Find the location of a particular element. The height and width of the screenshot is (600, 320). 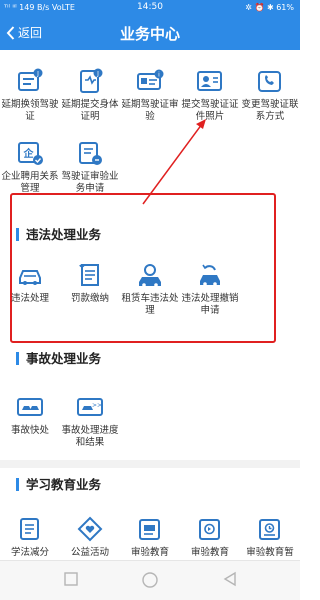

violation-section-title: 违法处理业务 is located at coordinates (58, 234).